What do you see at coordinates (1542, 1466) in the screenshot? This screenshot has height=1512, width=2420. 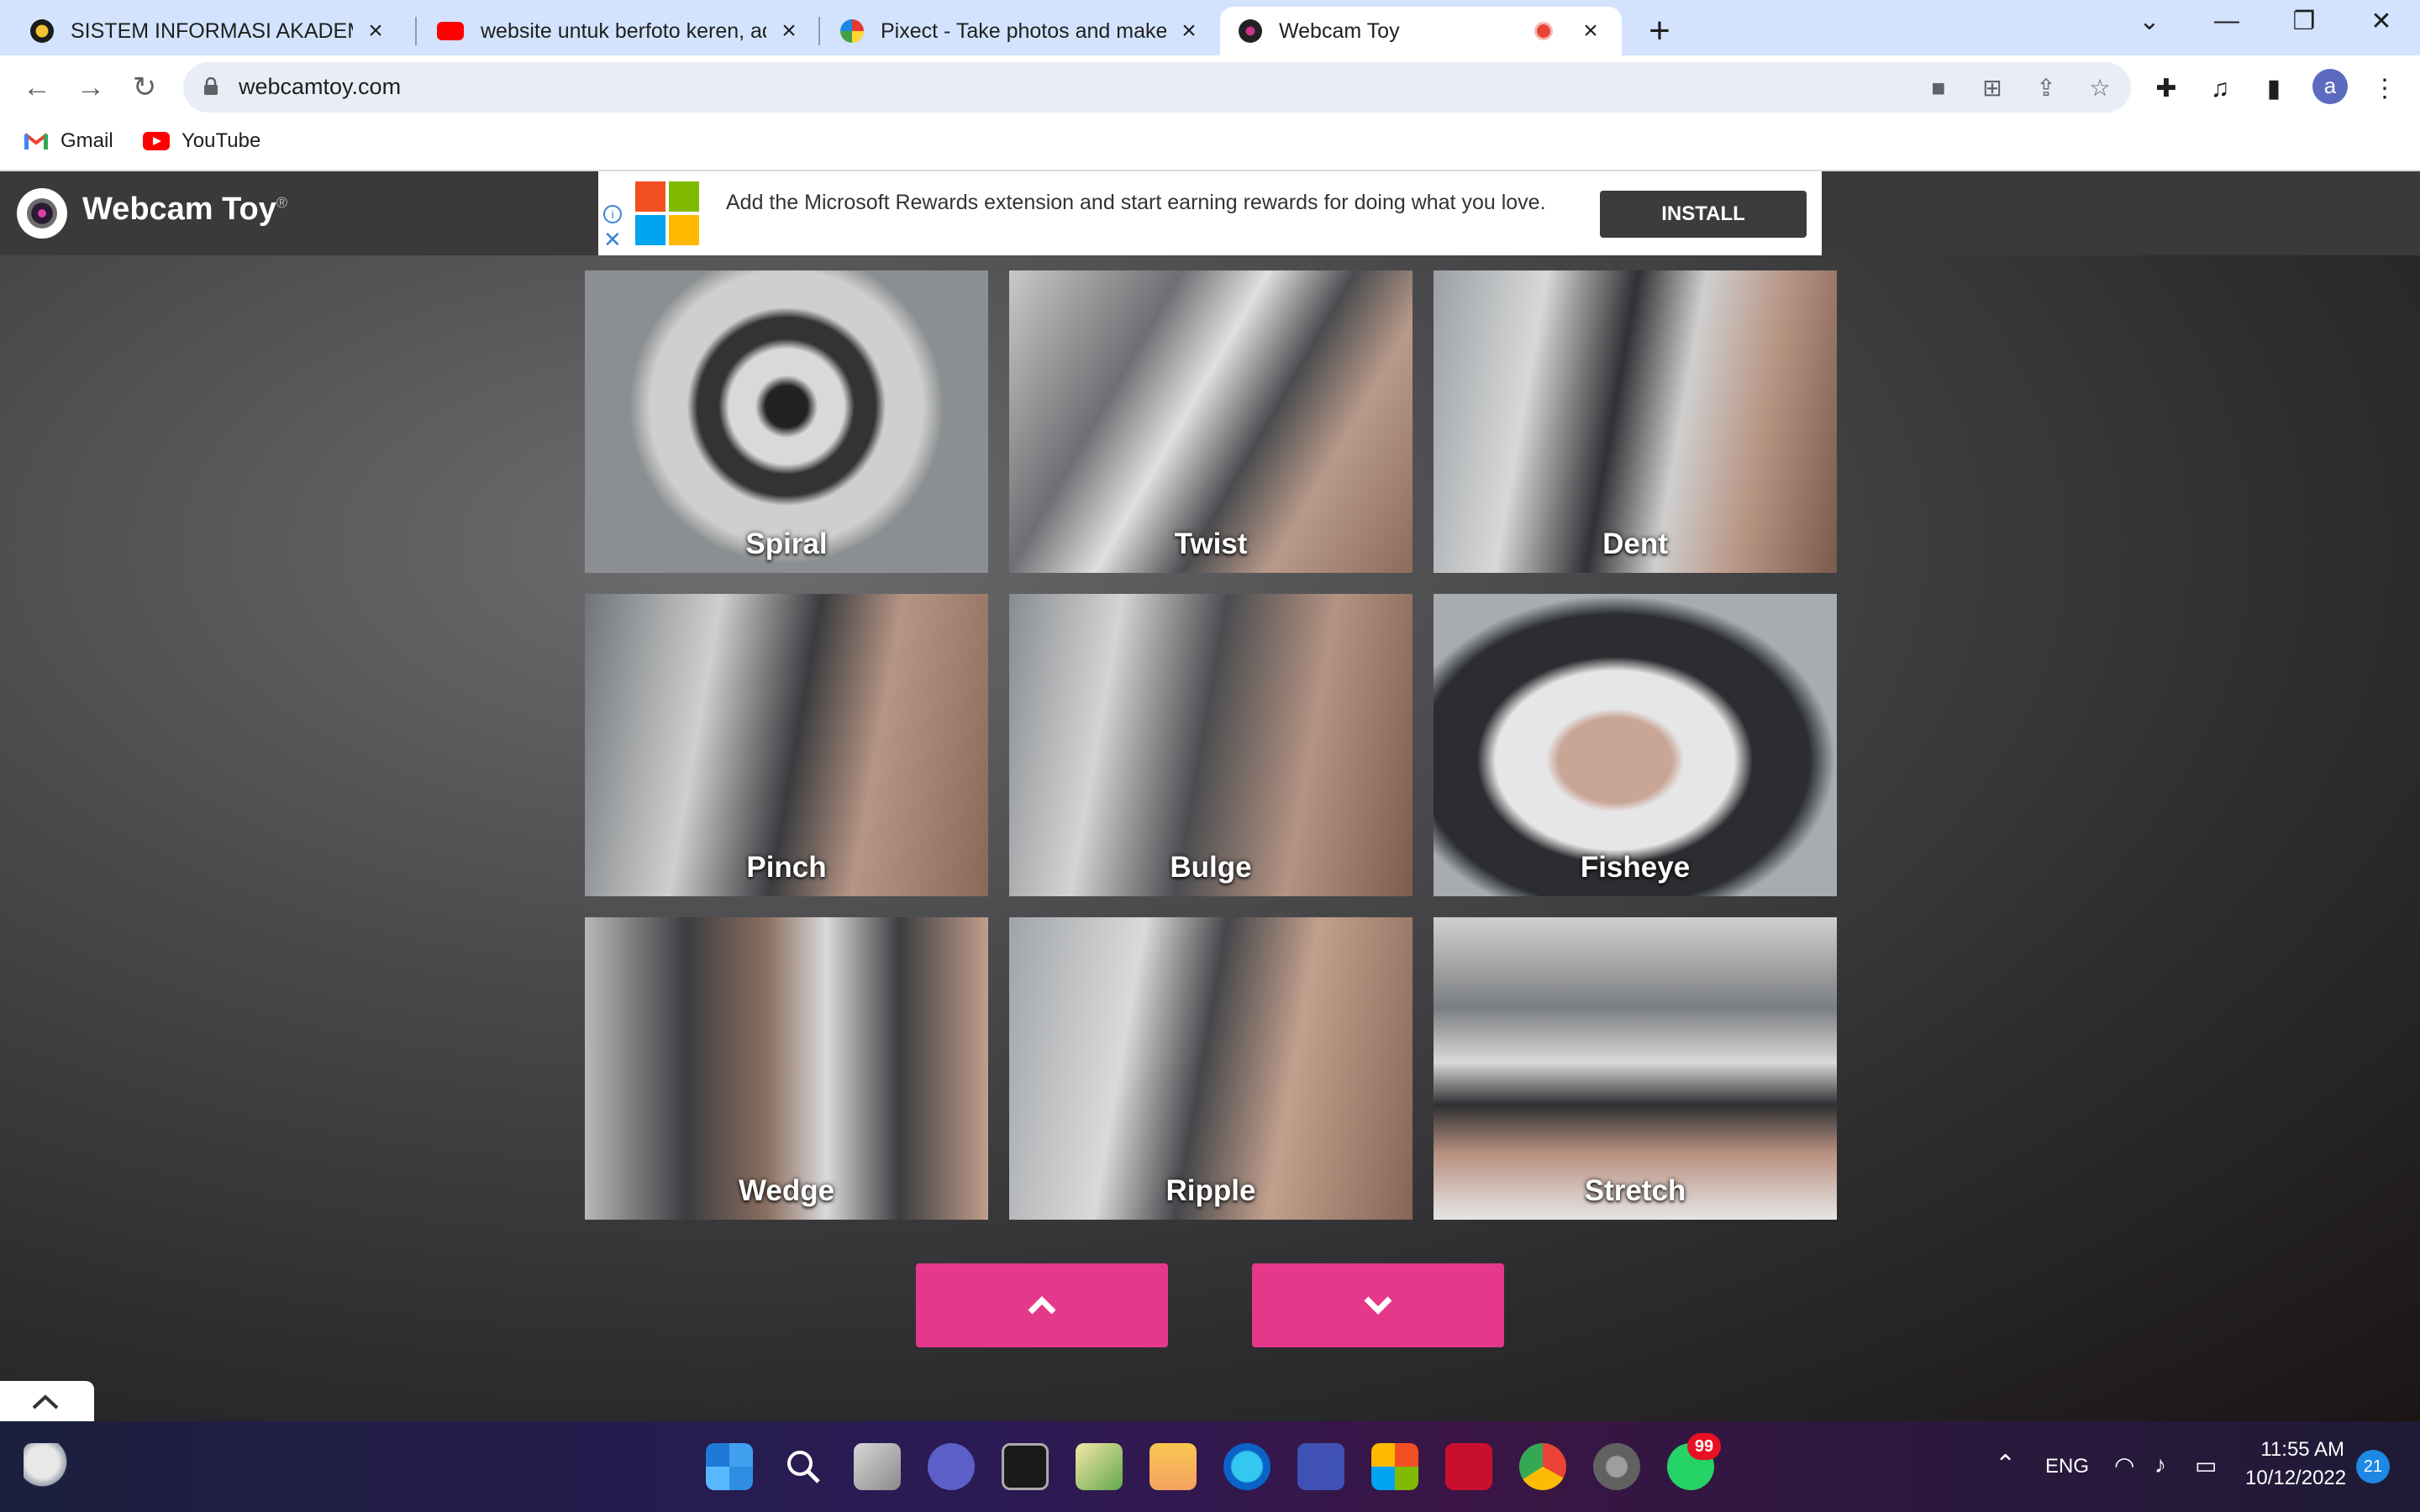 I see `chrome-icon` at bounding box center [1542, 1466].